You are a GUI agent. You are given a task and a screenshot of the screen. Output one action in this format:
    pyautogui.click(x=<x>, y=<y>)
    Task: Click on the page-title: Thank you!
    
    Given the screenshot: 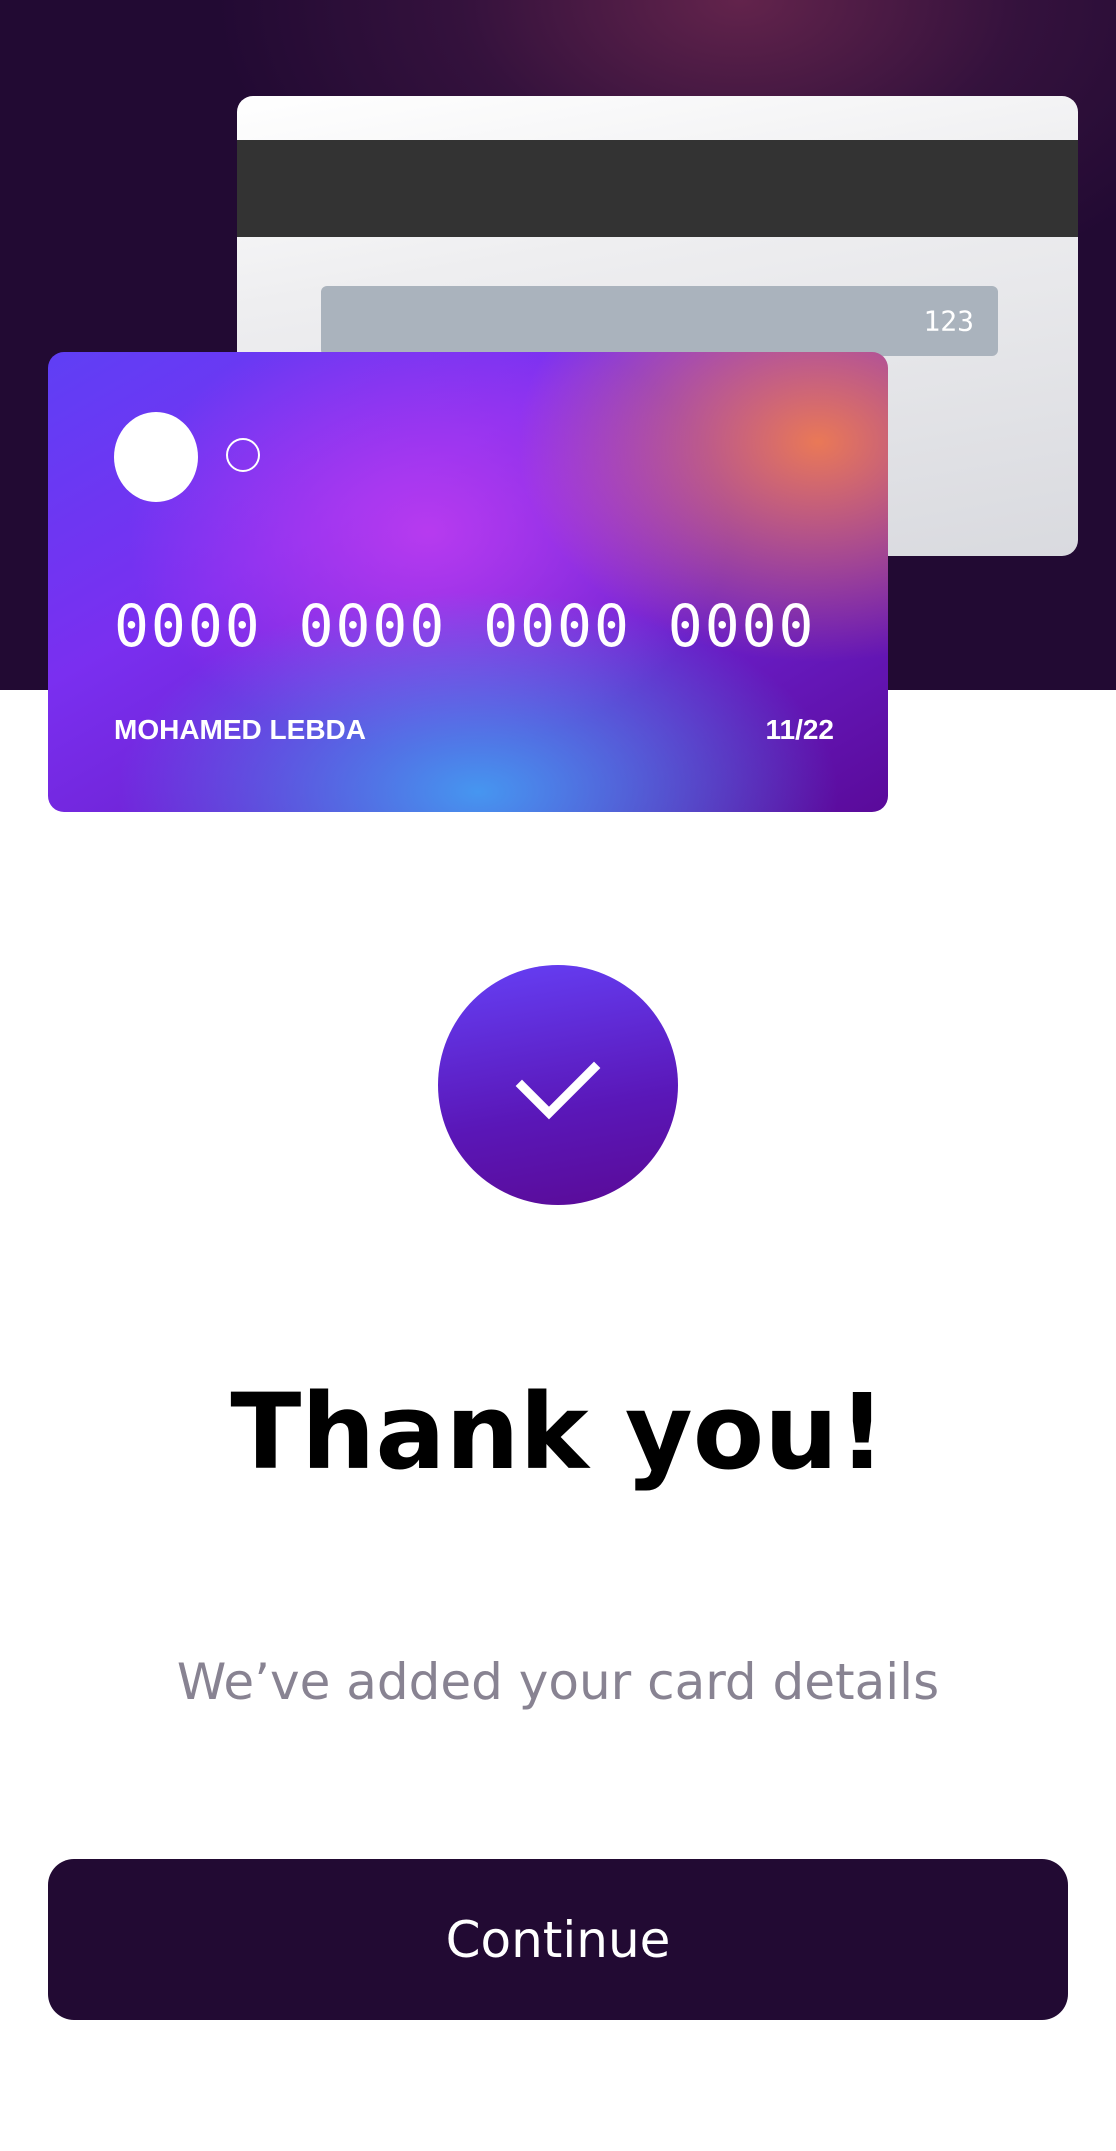 What is the action you would take?
    pyautogui.click(x=558, y=1432)
    